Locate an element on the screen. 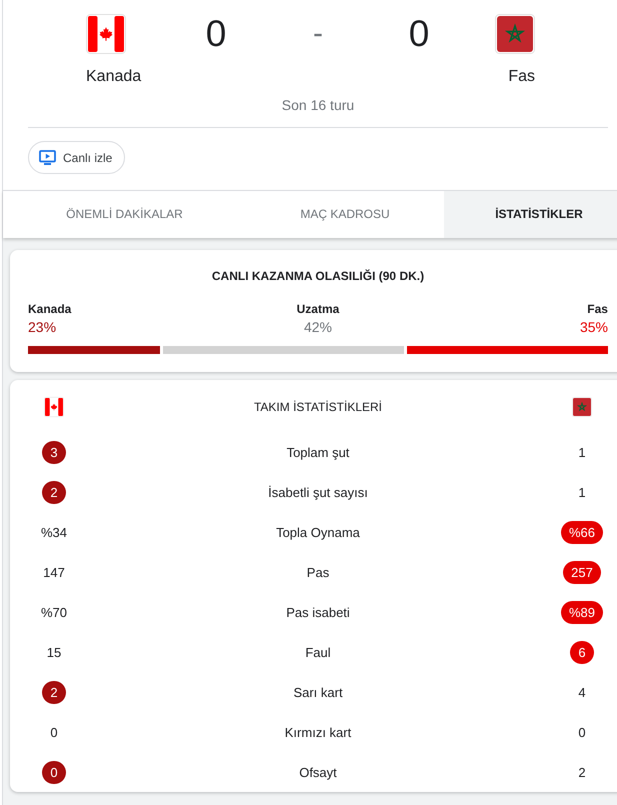  outcome-value: 42% is located at coordinates (318, 327).